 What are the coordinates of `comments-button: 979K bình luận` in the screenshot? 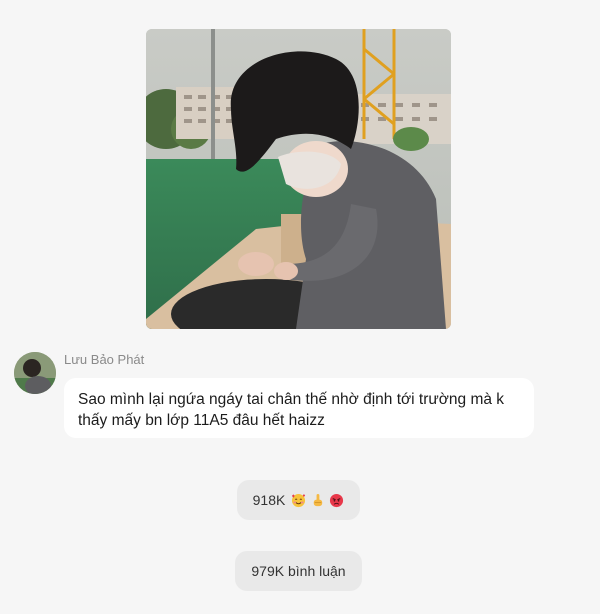 It's located at (298, 571).